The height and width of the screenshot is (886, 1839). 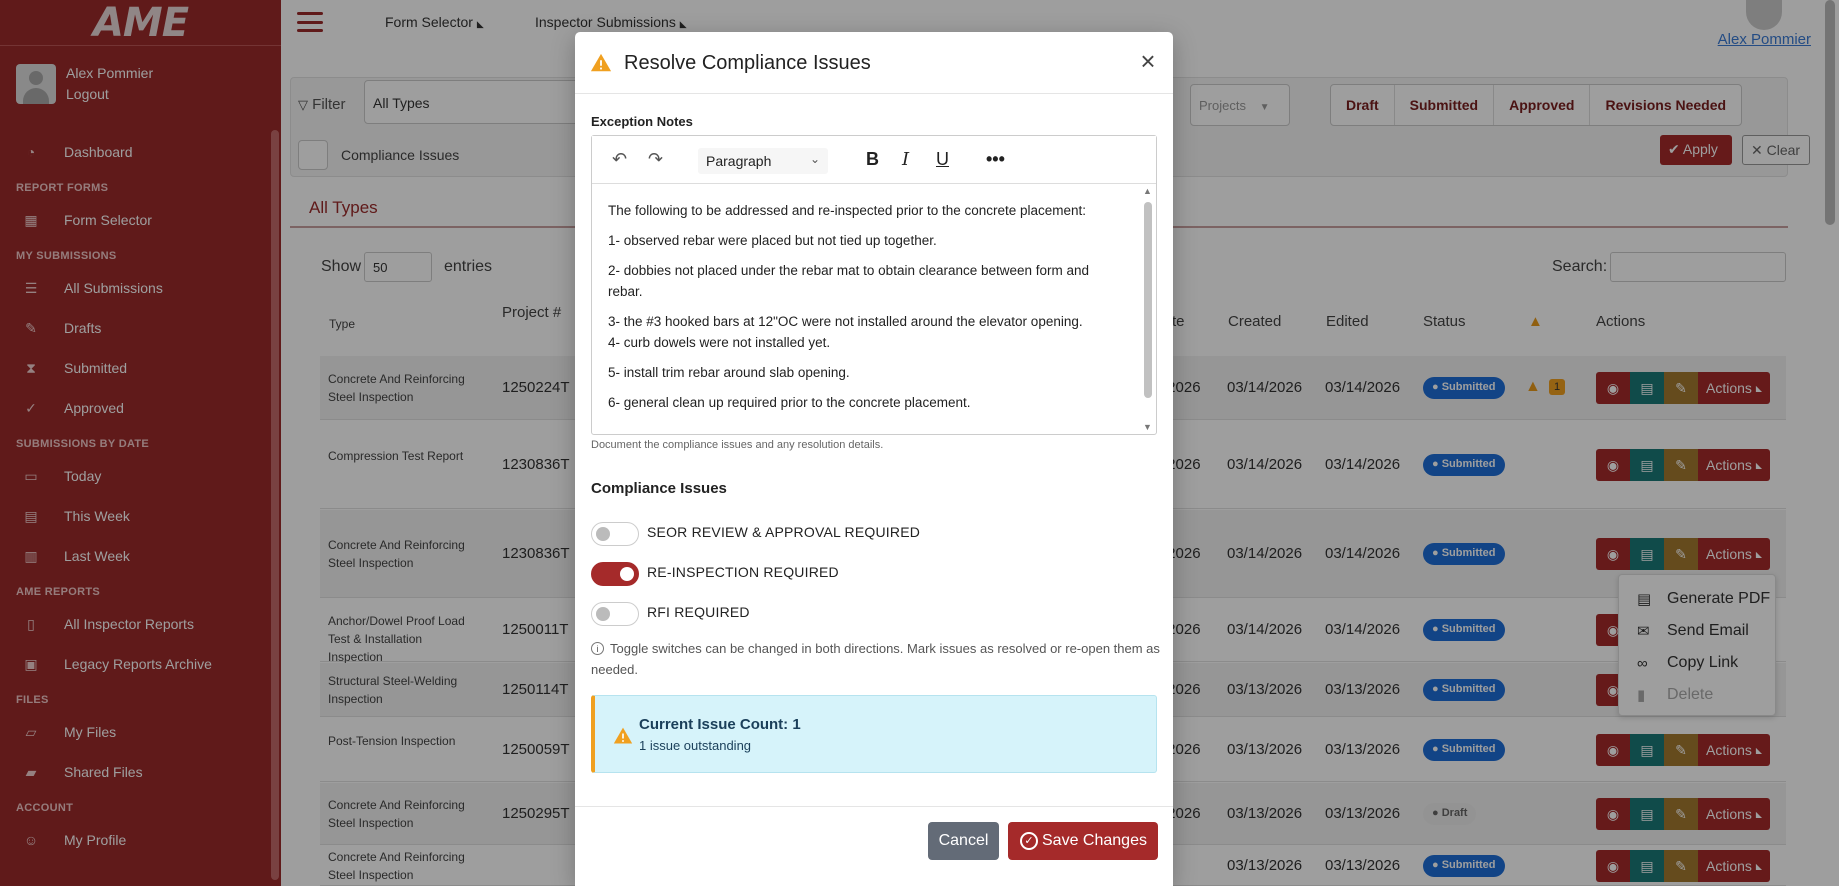 What do you see at coordinates (874, 63) in the screenshot?
I see `modal-header: Resolve Compliance Issues ×` at bounding box center [874, 63].